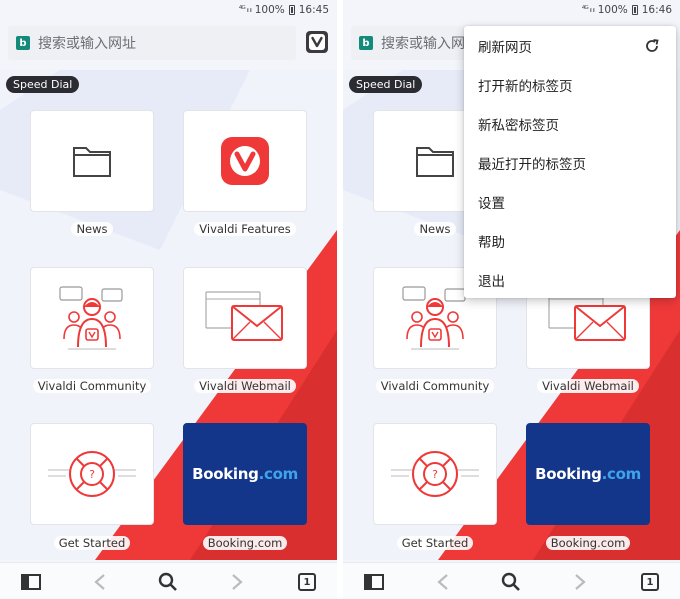 This screenshot has width=680, height=599. What do you see at coordinates (570, 240) in the screenshot?
I see `menu-item-help: 帮助` at bounding box center [570, 240].